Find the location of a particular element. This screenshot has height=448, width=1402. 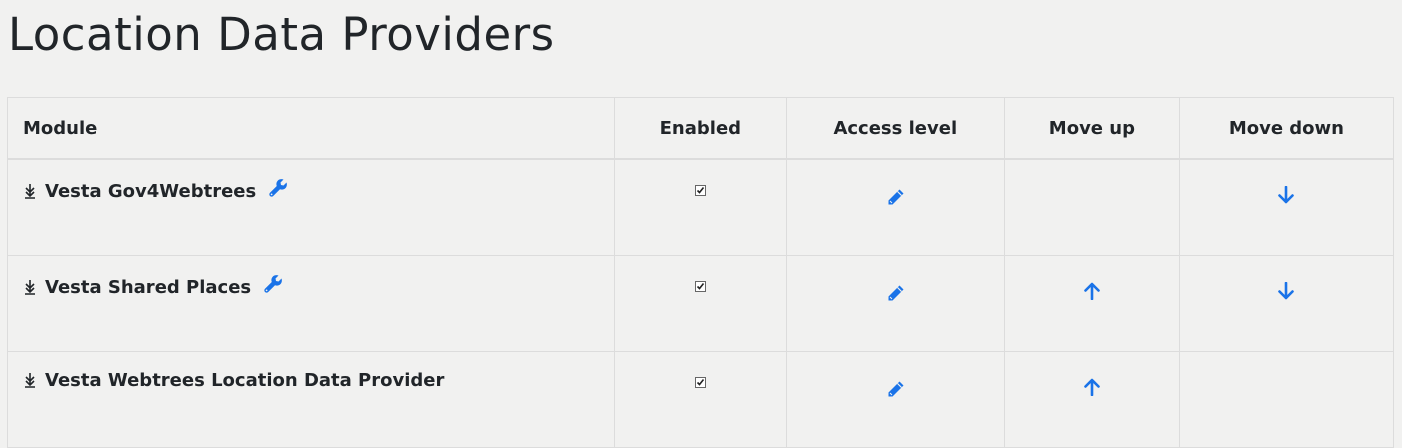

header-access-level: Access level is located at coordinates (895, 128).